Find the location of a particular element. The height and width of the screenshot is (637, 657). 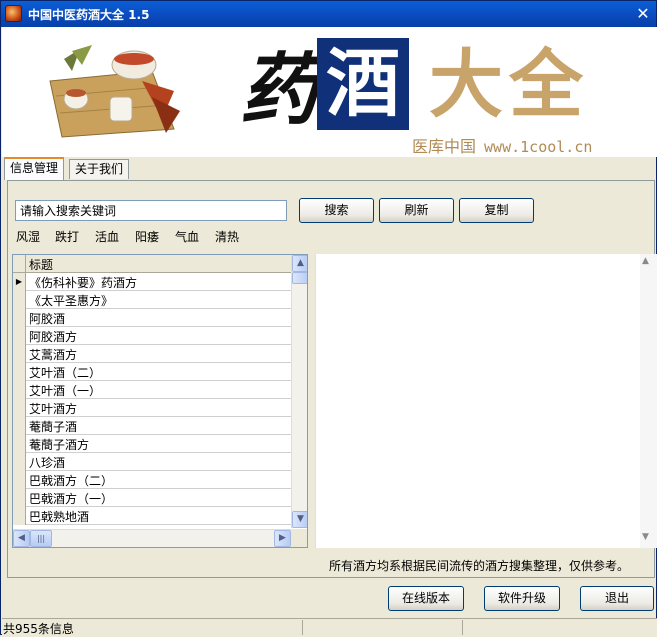

keyword-dieda: 跌打 is located at coordinates (67, 236).